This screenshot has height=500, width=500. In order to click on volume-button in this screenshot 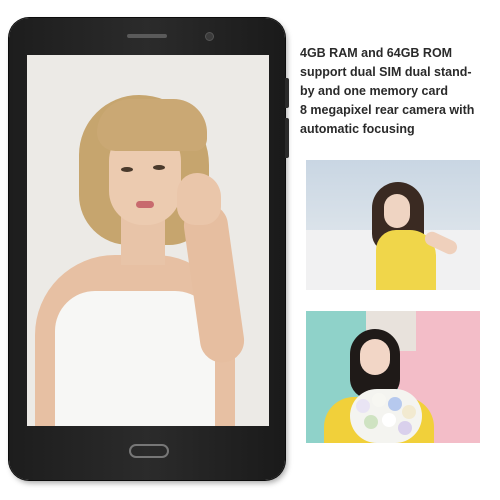, I will do `click(287, 93)`.